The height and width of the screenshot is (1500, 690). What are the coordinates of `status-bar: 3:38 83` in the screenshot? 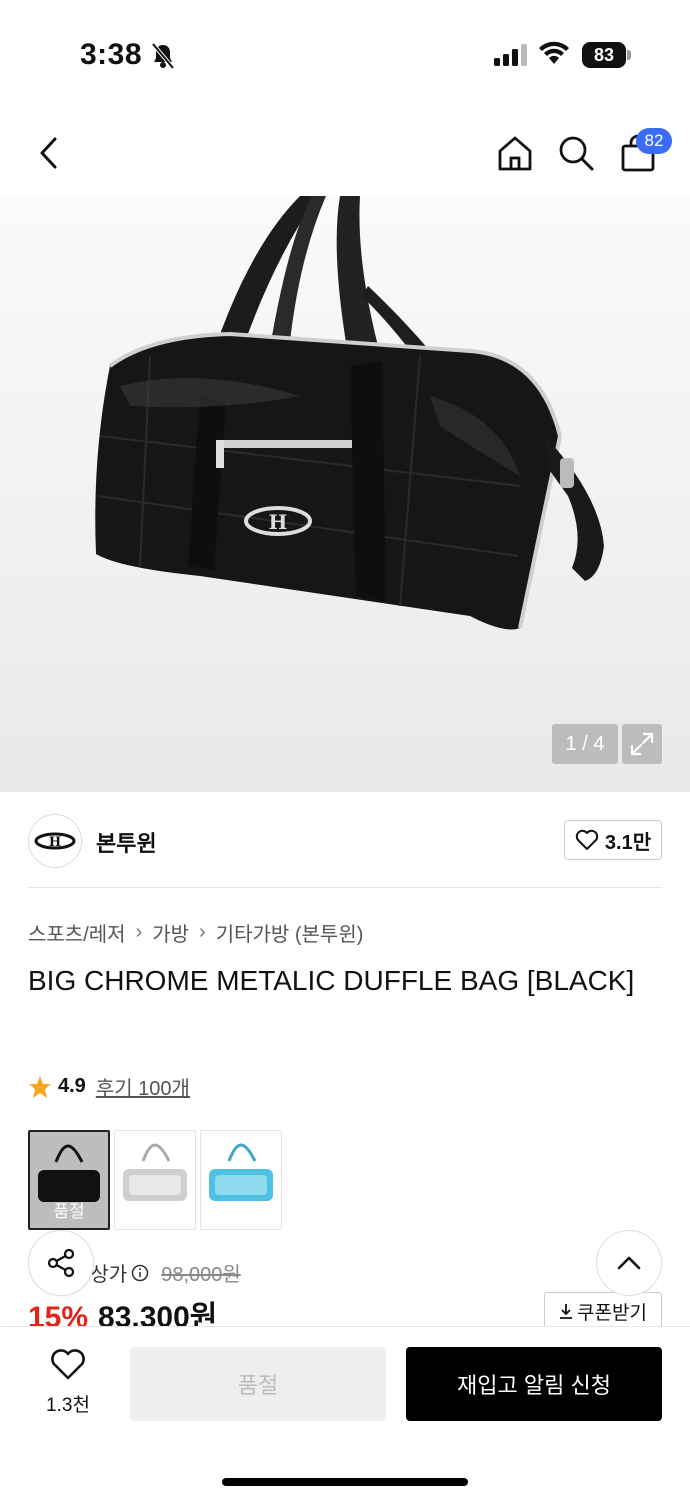 It's located at (345, 55).